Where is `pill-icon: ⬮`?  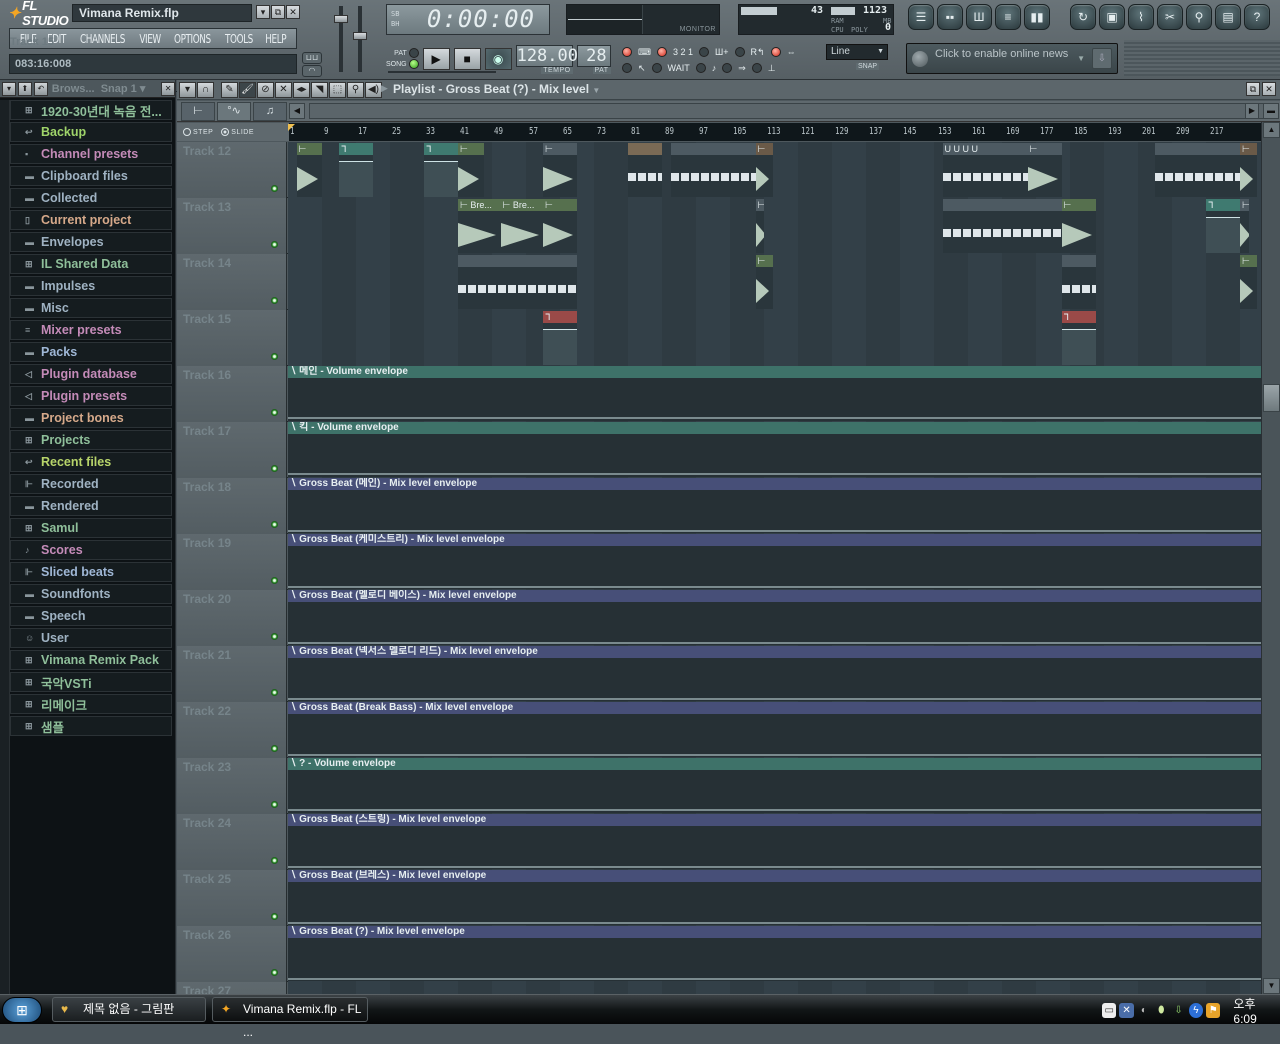 pill-icon: ⬮ is located at coordinates (1161, 1010).